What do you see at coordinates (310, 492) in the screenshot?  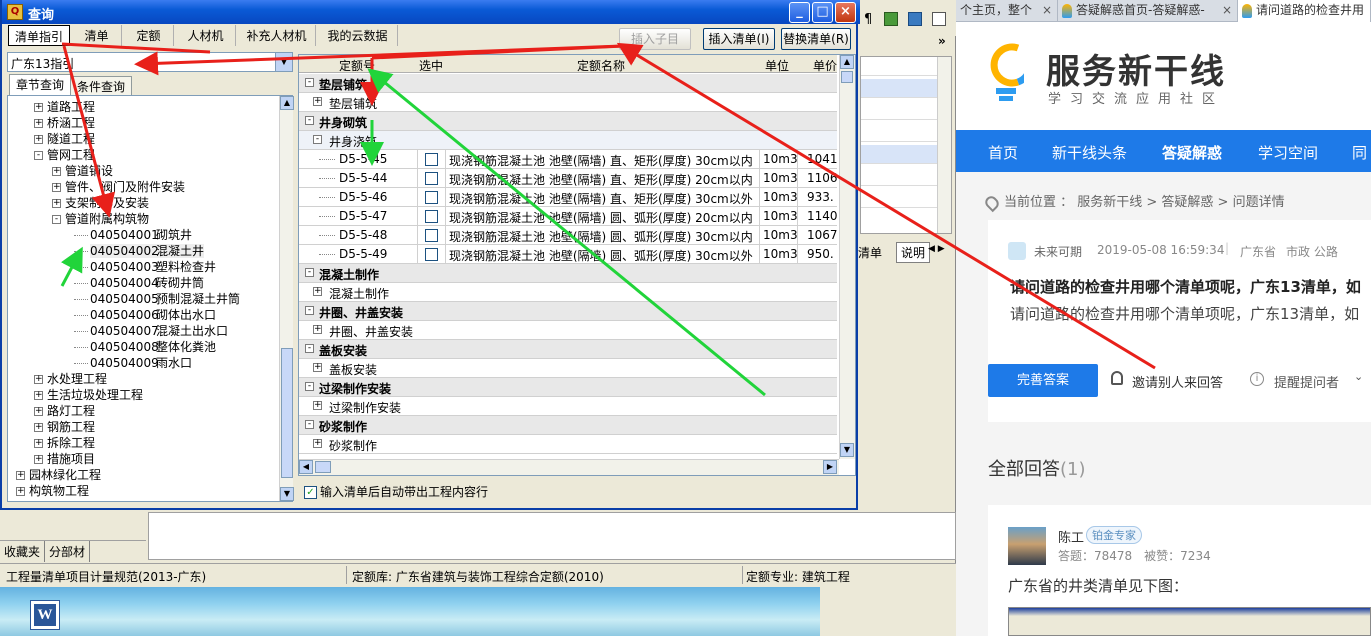 I see `checkbox-checked-icon: ✓` at bounding box center [310, 492].